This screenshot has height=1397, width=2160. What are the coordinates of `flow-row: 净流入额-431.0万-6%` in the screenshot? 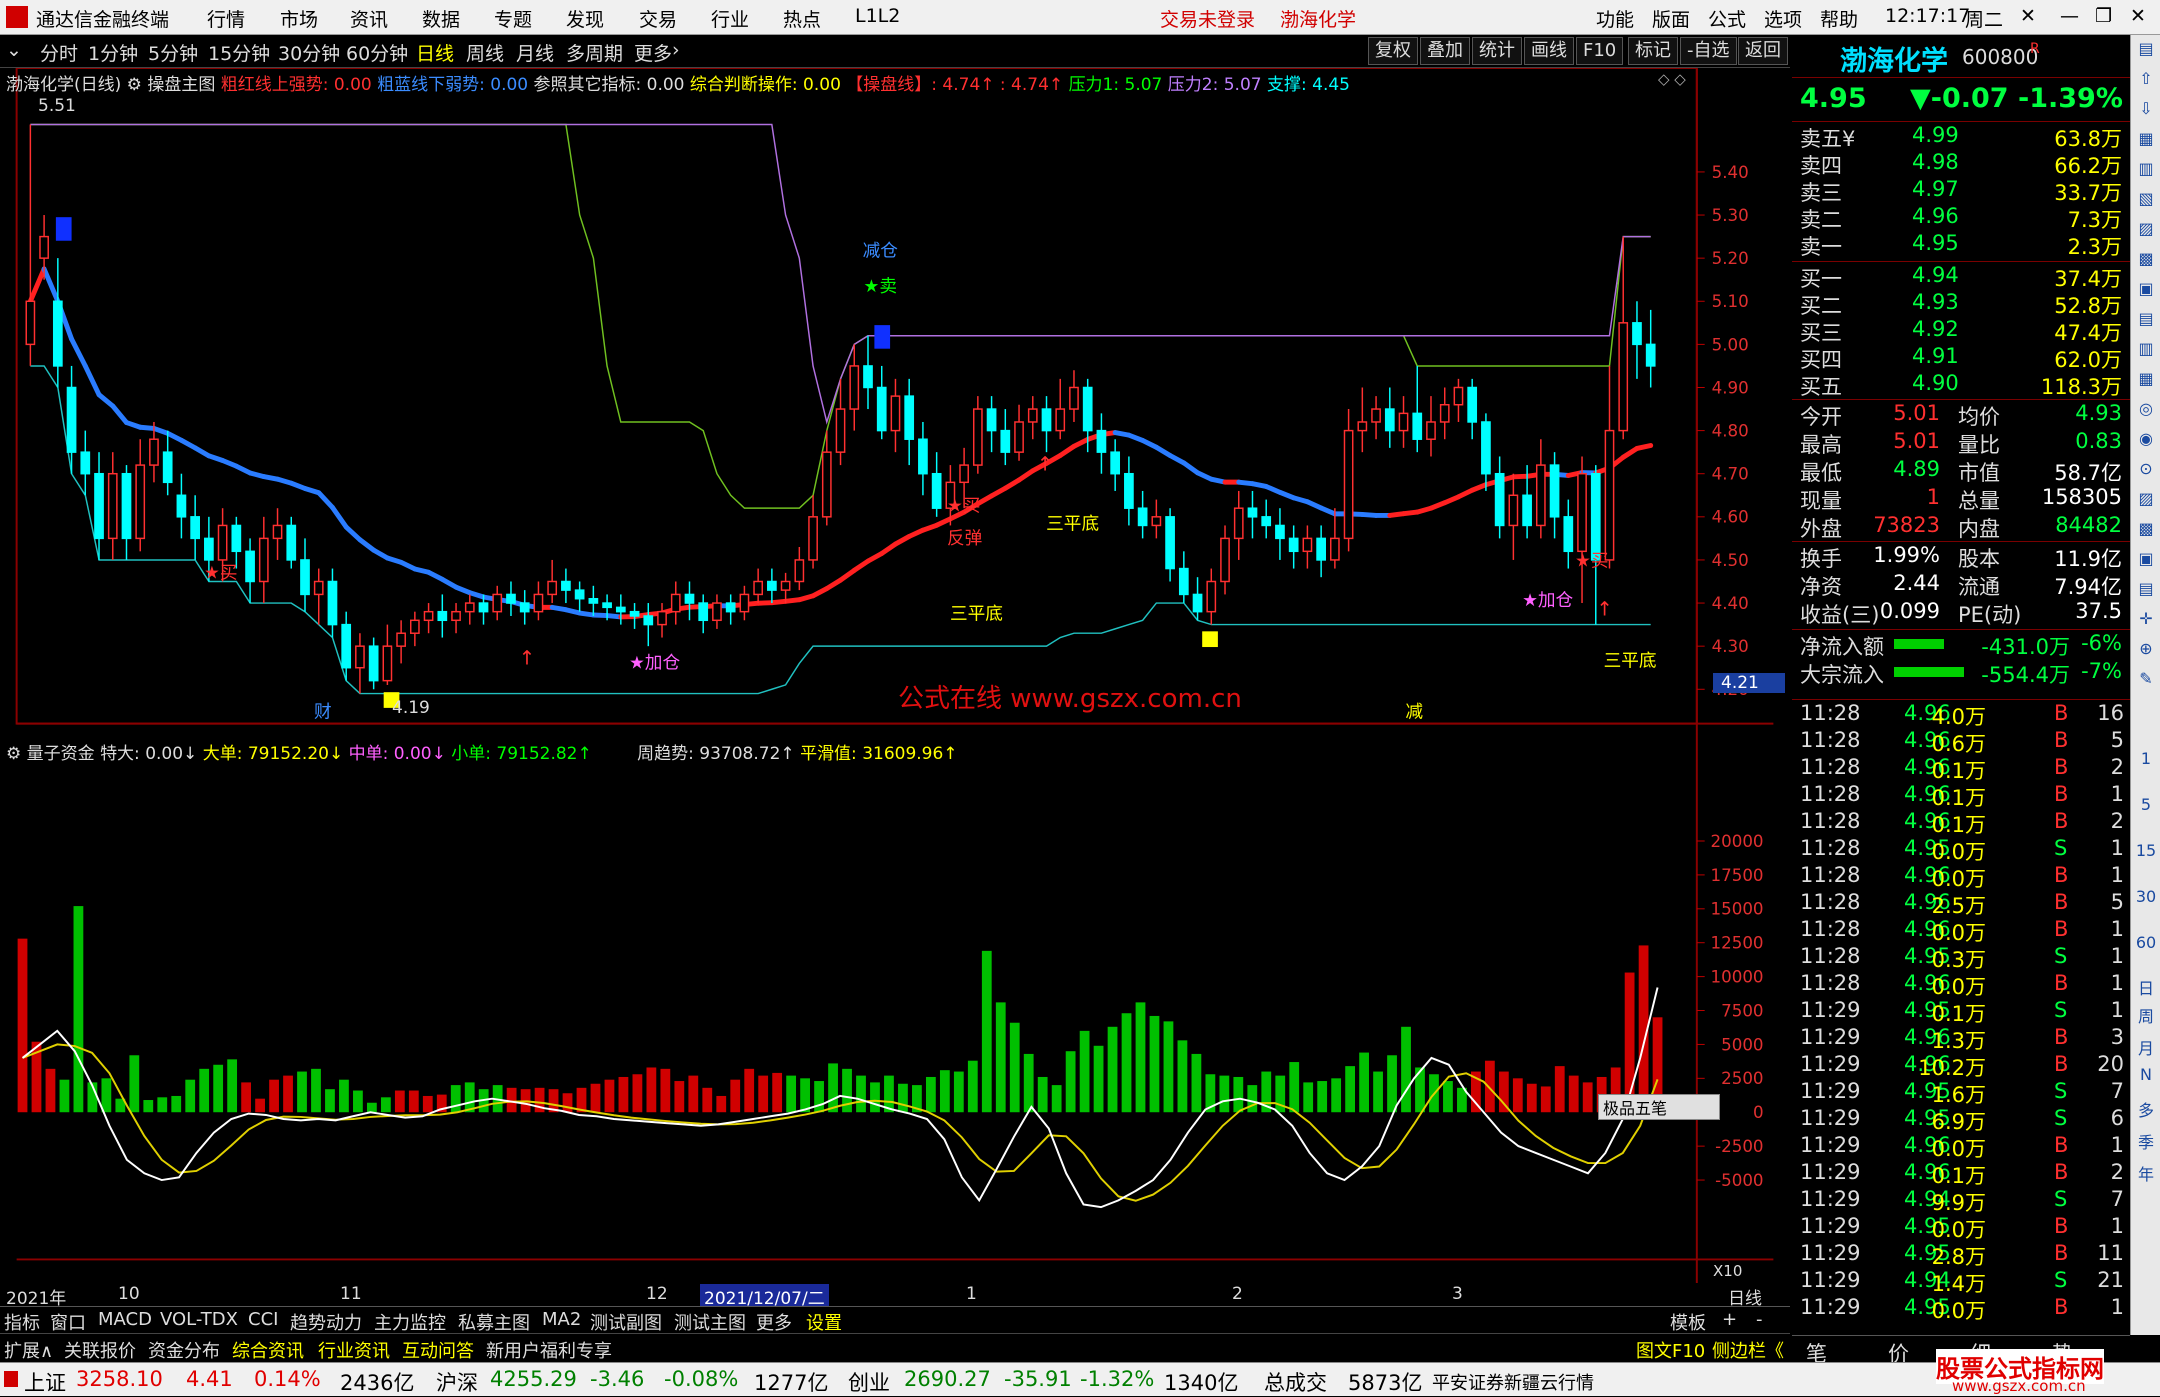 It's located at (1961, 644).